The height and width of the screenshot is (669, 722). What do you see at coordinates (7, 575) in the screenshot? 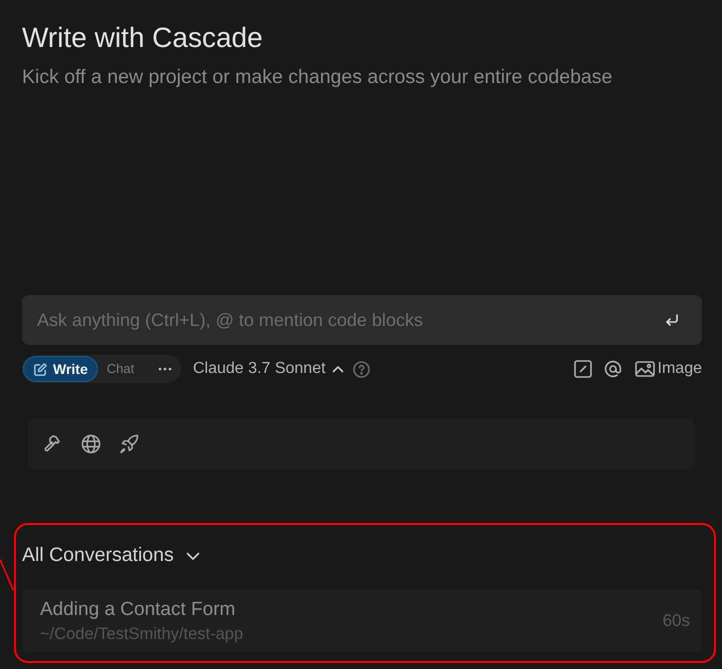
I see `leader-line` at bounding box center [7, 575].